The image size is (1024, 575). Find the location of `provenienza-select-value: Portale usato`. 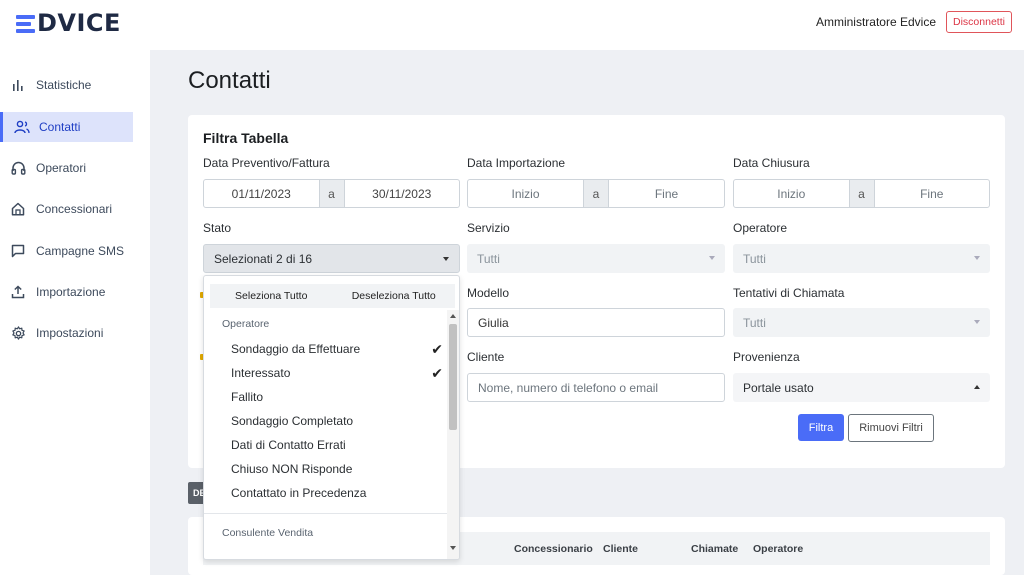

provenienza-select-value: Portale usato is located at coordinates (778, 387).